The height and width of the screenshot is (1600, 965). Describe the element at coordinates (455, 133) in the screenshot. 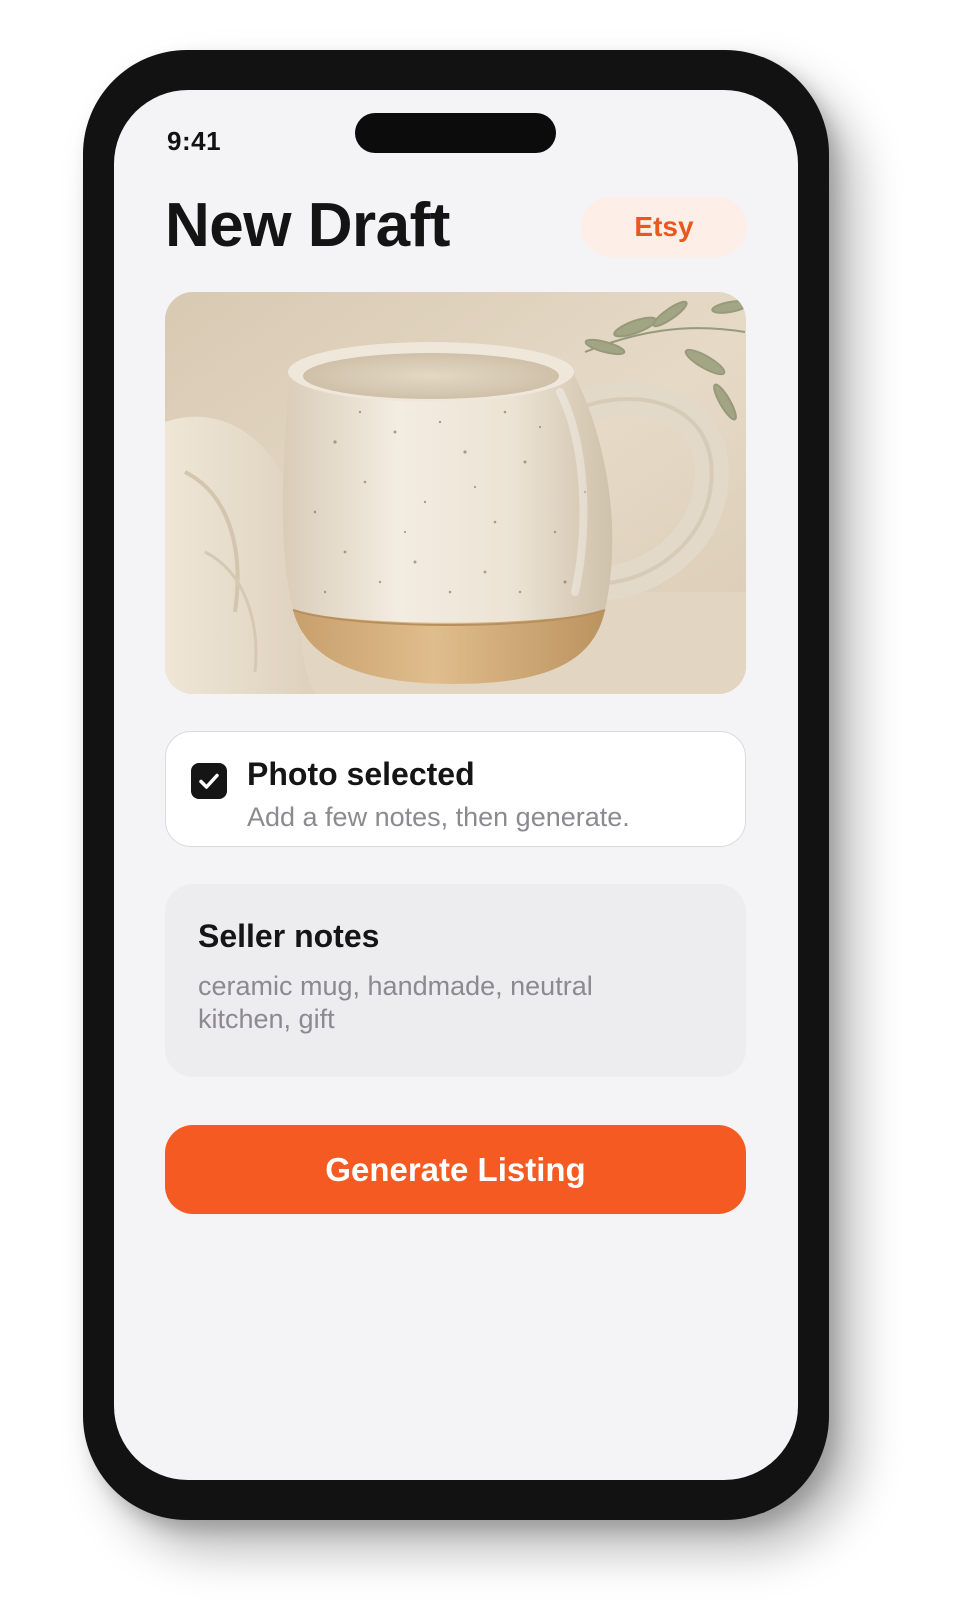

I see `dynamic-island` at that location.